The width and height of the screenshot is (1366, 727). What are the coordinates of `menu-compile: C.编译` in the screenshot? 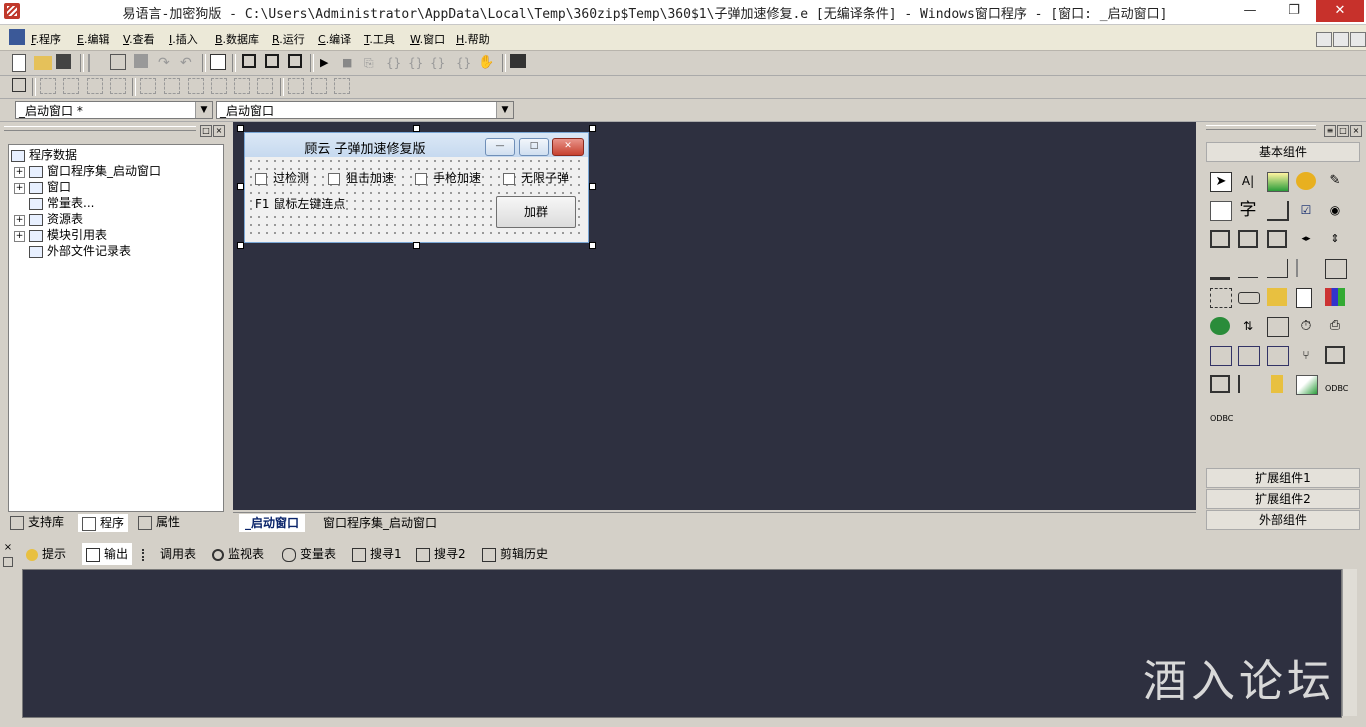 It's located at (334, 39).